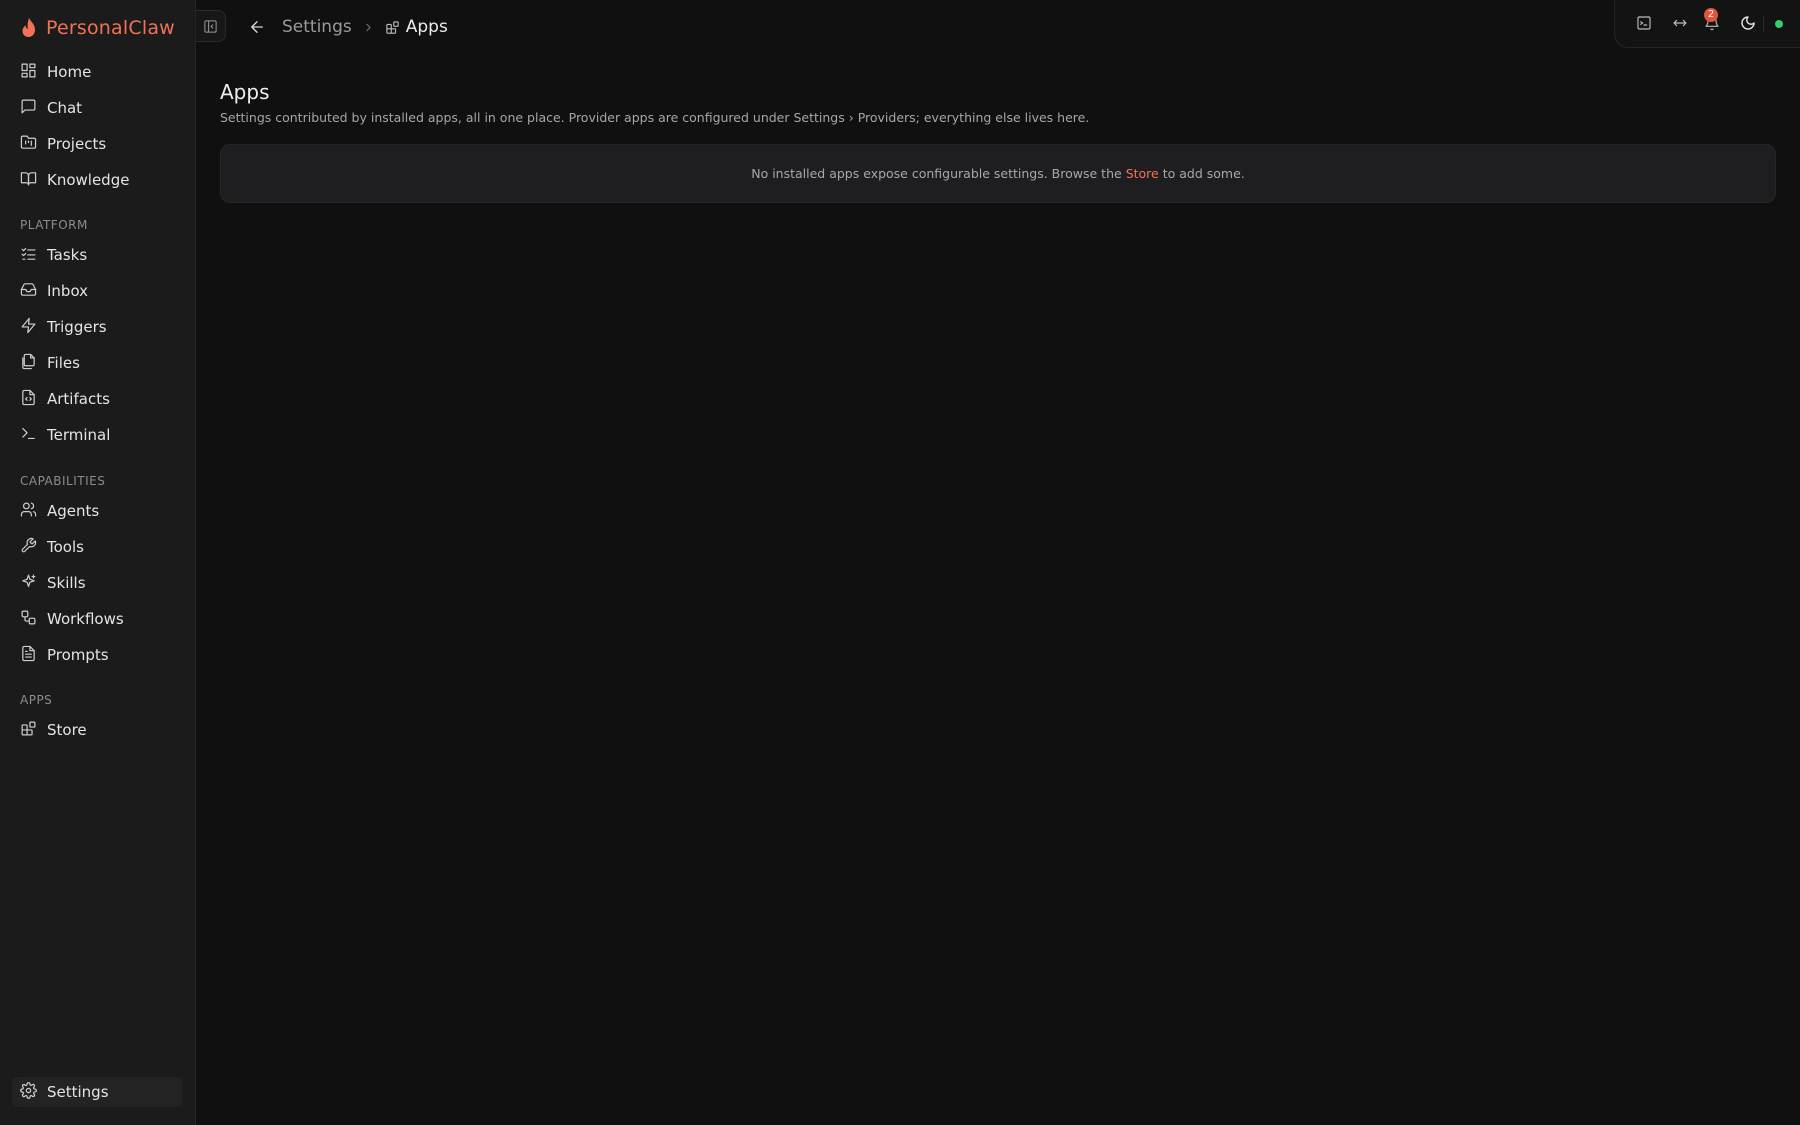 The width and height of the screenshot is (1800, 1125). I want to click on workflow-icon, so click(28, 619).